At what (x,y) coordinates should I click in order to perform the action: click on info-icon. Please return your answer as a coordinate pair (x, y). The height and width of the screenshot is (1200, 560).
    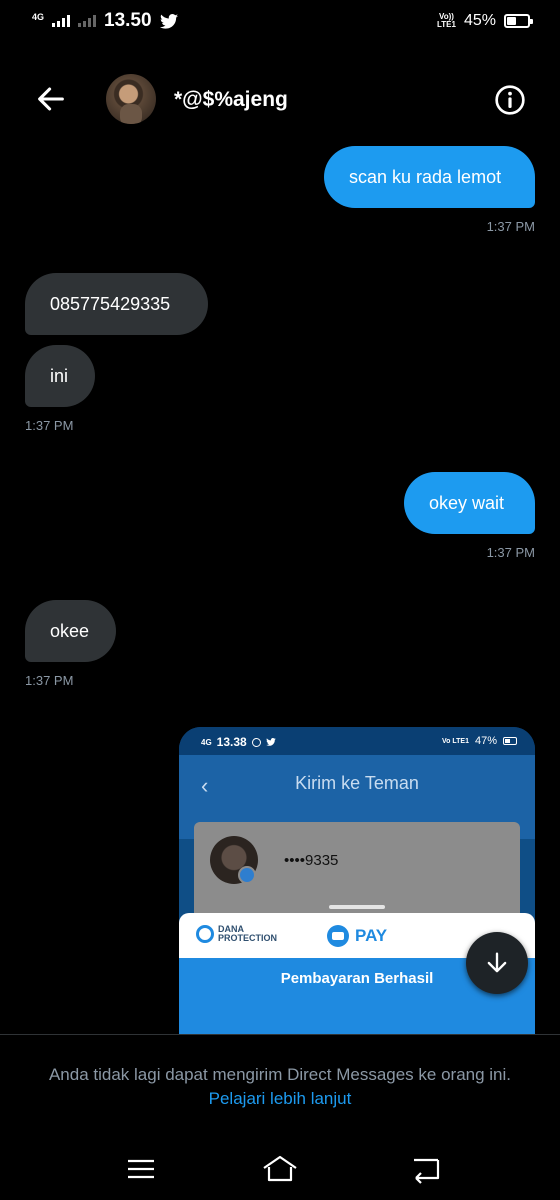
    Looking at the image, I should click on (510, 100).